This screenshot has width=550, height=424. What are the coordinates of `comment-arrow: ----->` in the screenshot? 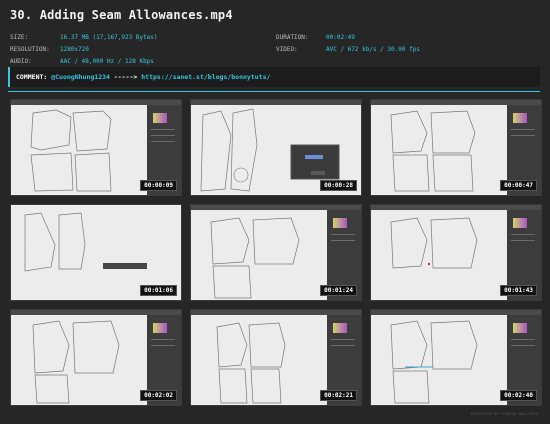 It's located at (125, 77).